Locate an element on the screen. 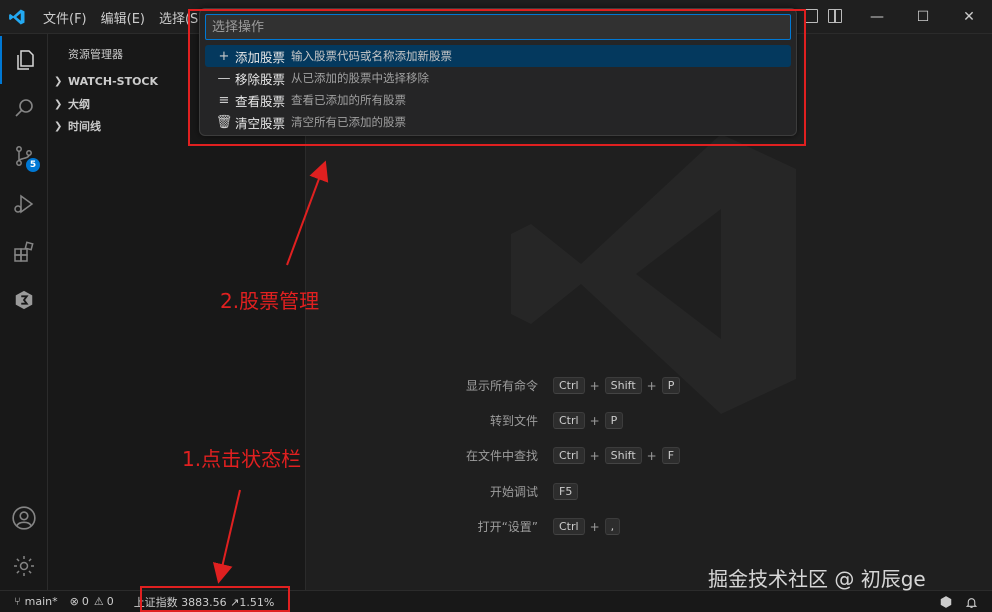 This screenshot has height=612, width=992. section-outline: ❯ 大纲 is located at coordinates (72, 104).